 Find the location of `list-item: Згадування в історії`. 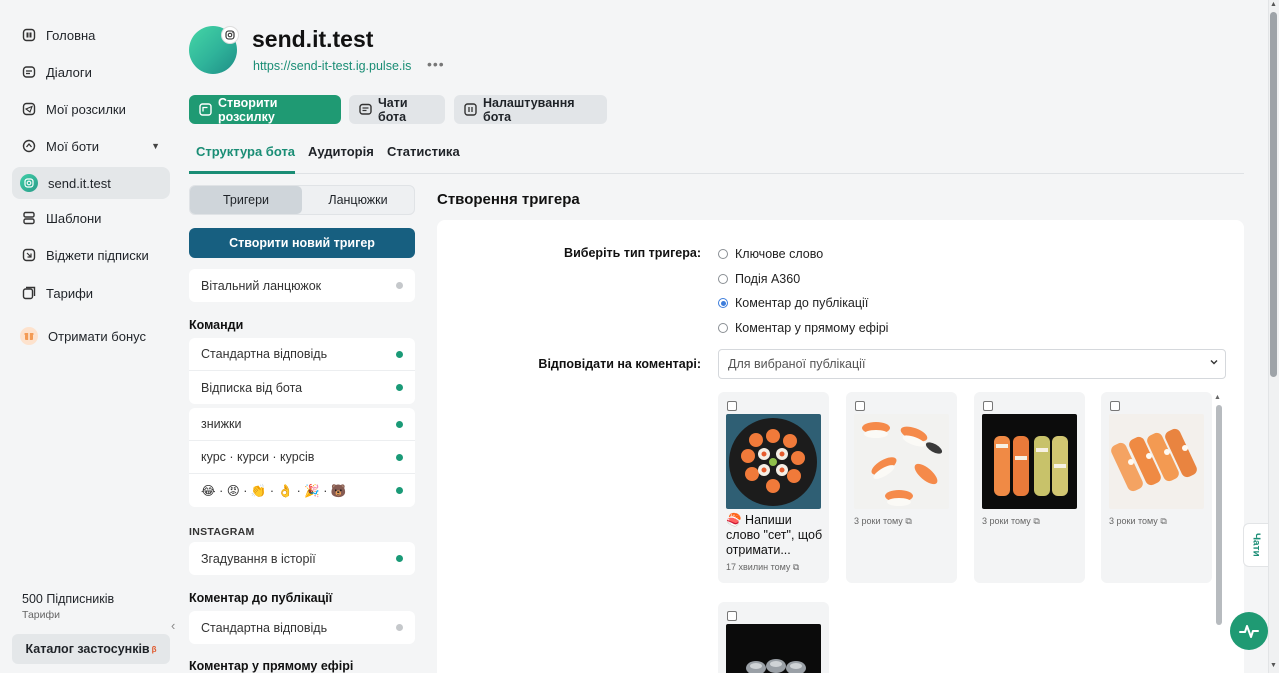

list-item: Згадування в історії is located at coordinates (302, 558).